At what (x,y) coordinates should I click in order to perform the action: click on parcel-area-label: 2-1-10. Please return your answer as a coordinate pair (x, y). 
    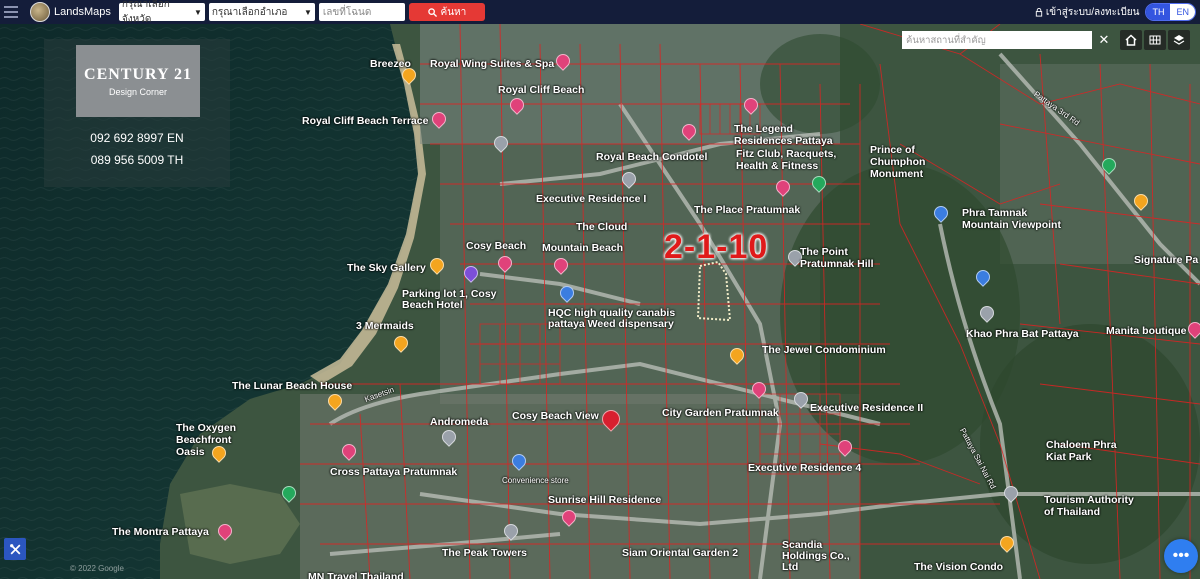
    Looking at the image, I should click on (716, 247).